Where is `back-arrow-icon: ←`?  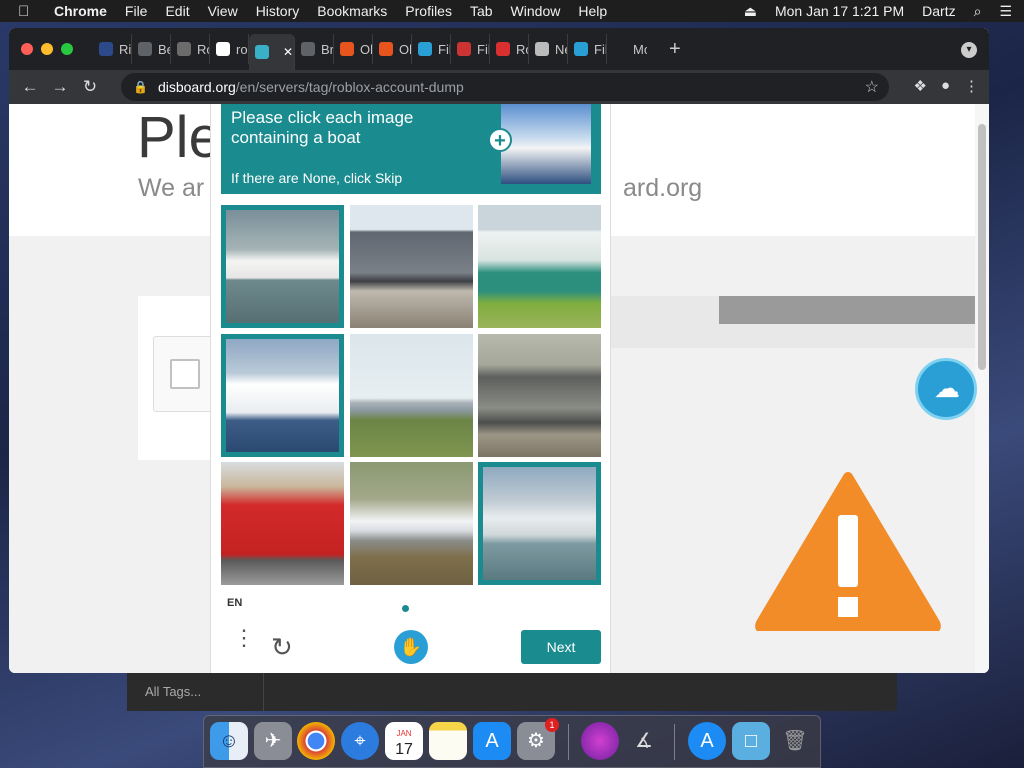
back-arrow-icon: ← is located at coordinates (30, 87).